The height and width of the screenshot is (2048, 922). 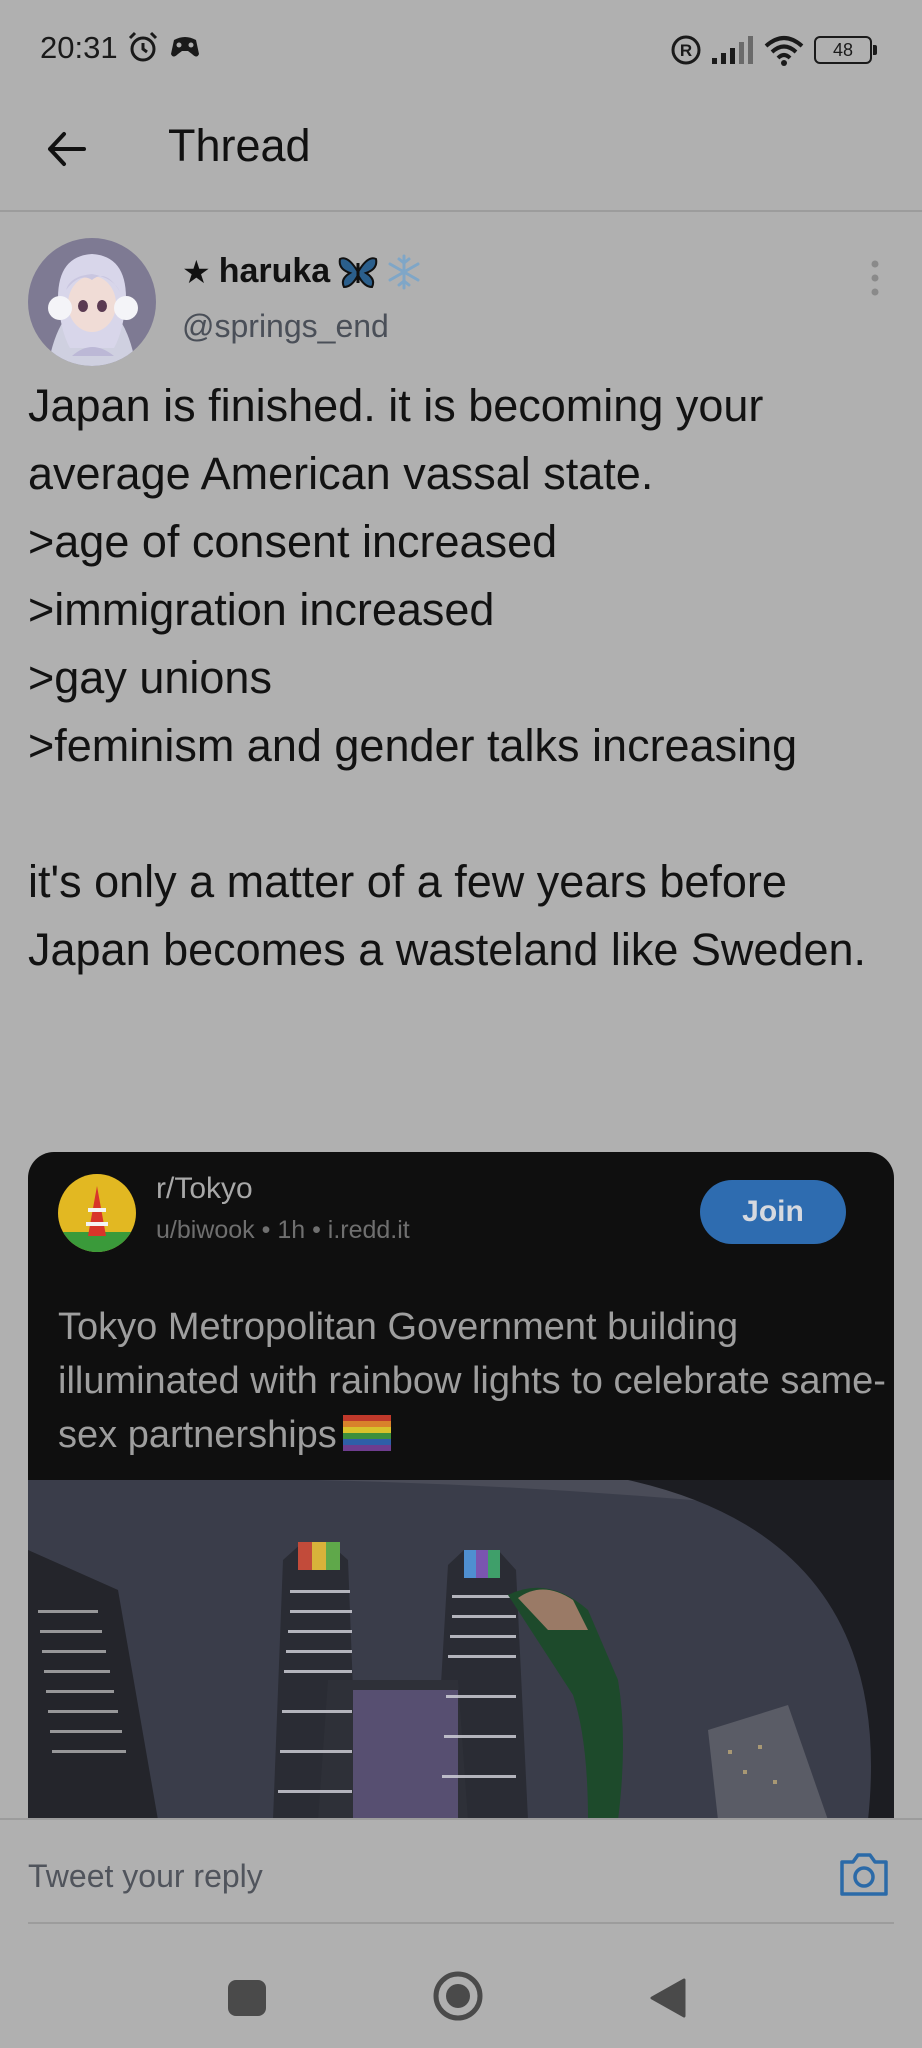 I want to click on nav-back-icon, so click(x=668, y=1998).